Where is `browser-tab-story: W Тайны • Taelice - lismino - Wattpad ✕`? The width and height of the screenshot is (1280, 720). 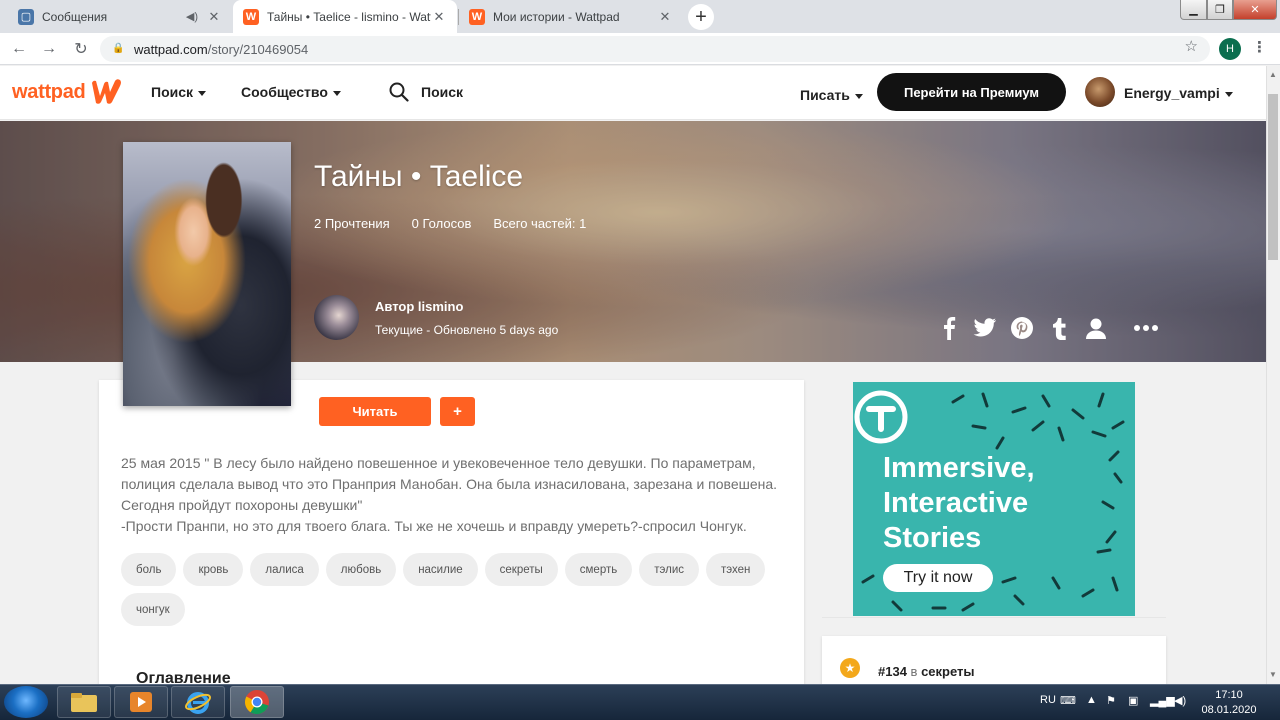 browser-tab-story: W Тайны • Taelice - lismino - Wattpad ✕ is located at coordinates (345, 16).